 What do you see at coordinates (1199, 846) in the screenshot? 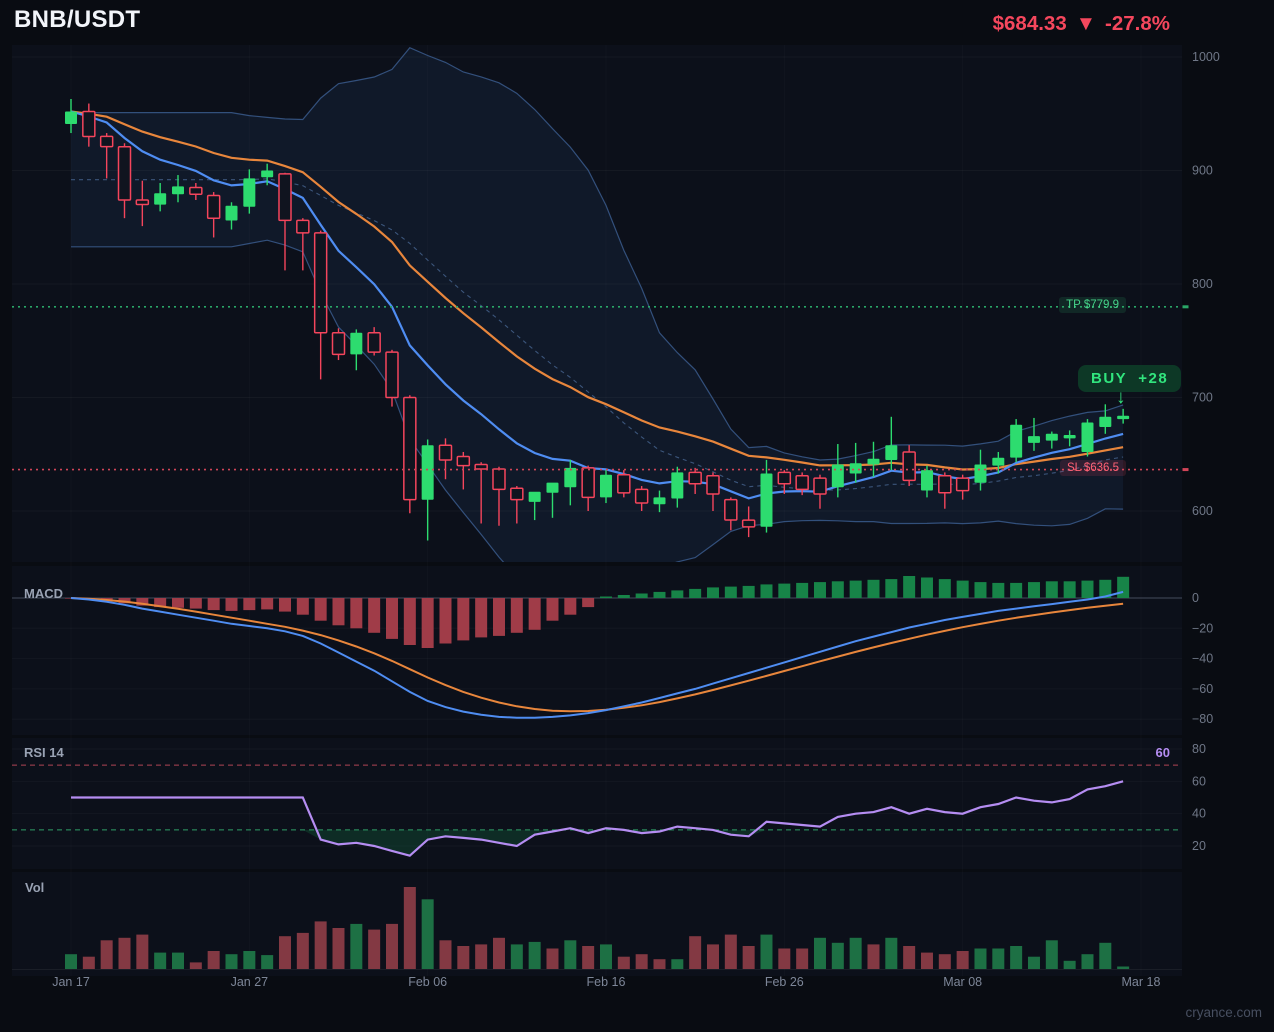
I see `svg-text: 20` at bounding box center [1199, 846].